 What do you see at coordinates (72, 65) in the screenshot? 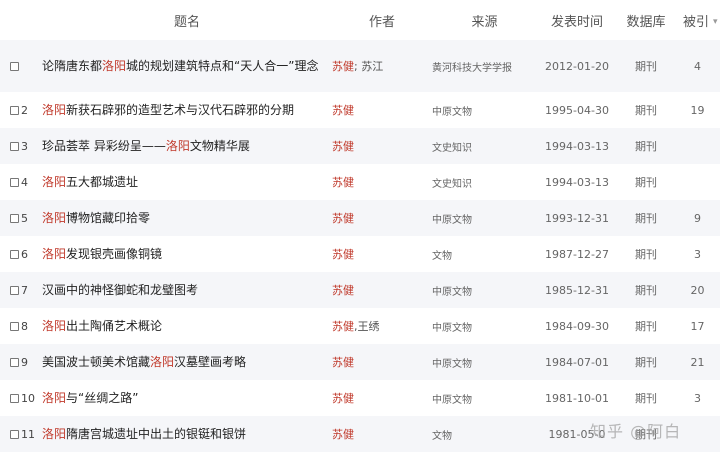
I see `title-part: 论隋唐东都` at bounding box center [72, 65].